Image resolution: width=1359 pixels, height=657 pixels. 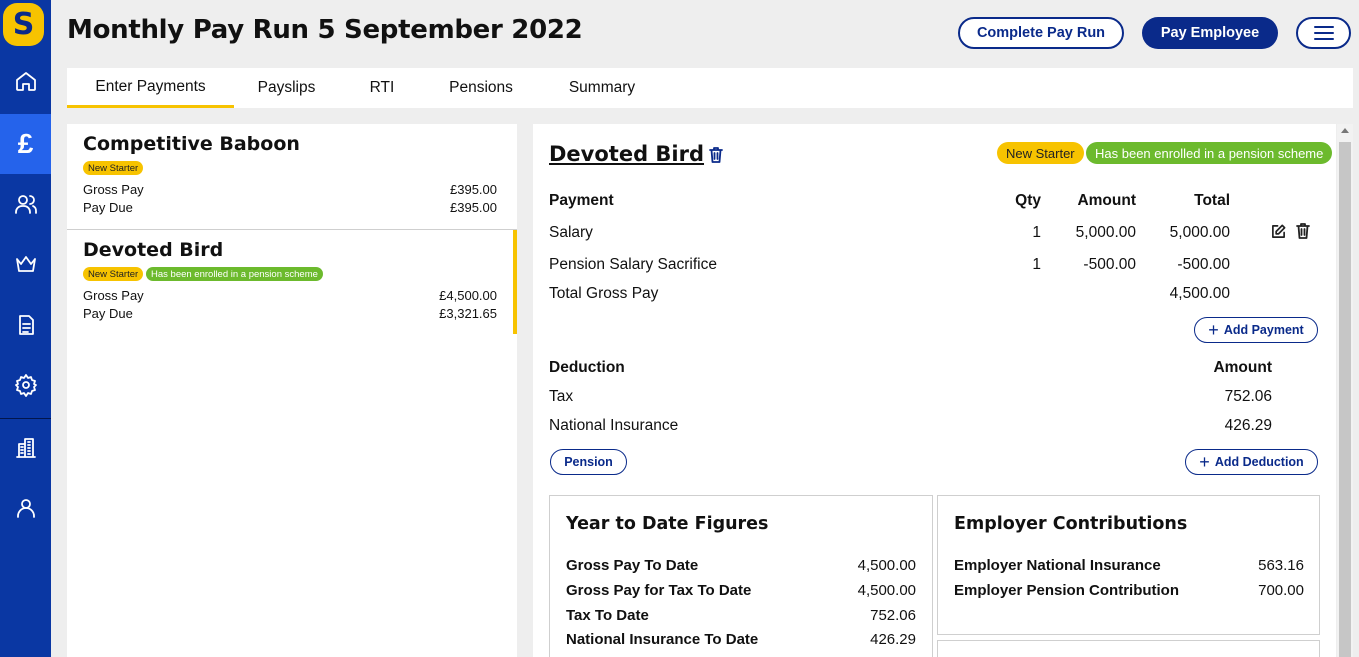 I want to click on payment-row-total: -500.00, so click(x=1203, y=264).